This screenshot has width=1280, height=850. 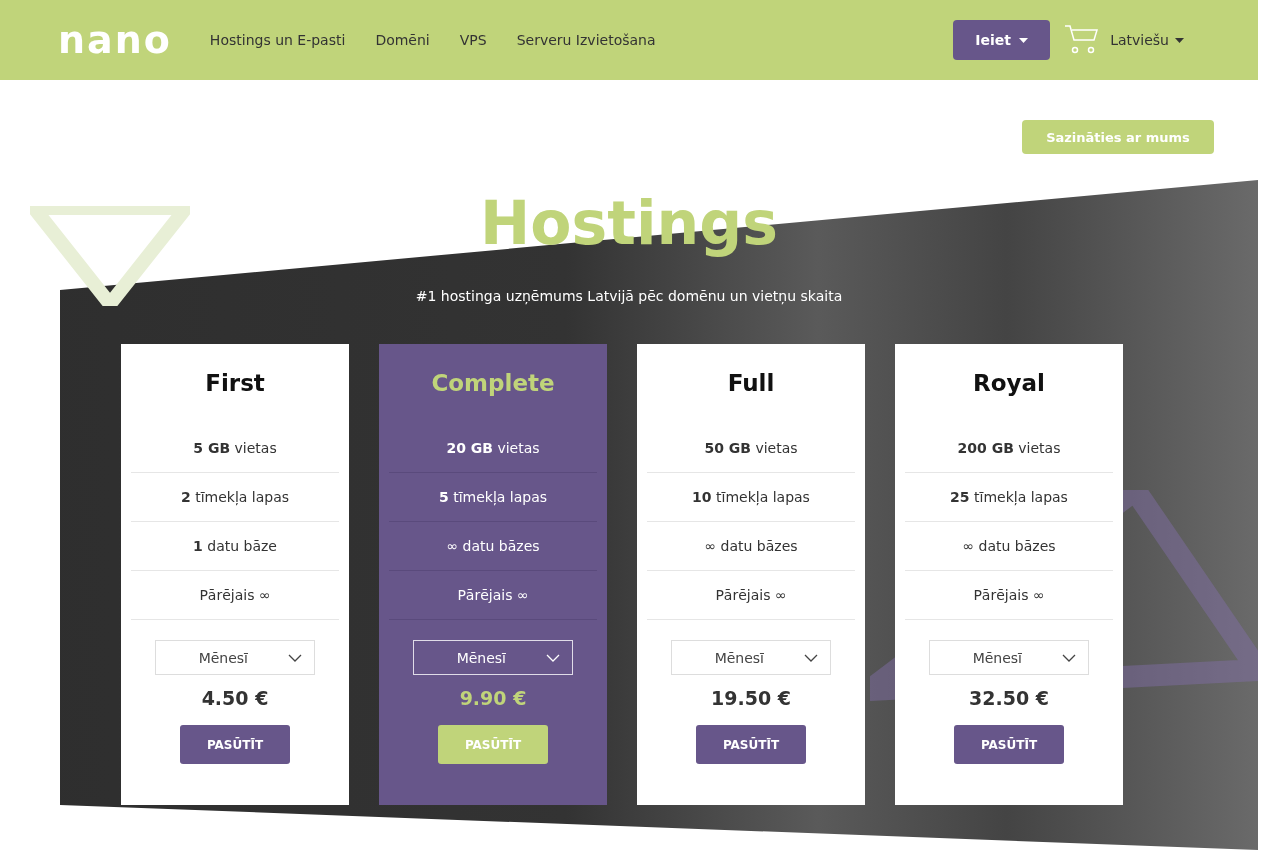 I want to click on plan-price: 19.50 €, so click(x=751, y=698).